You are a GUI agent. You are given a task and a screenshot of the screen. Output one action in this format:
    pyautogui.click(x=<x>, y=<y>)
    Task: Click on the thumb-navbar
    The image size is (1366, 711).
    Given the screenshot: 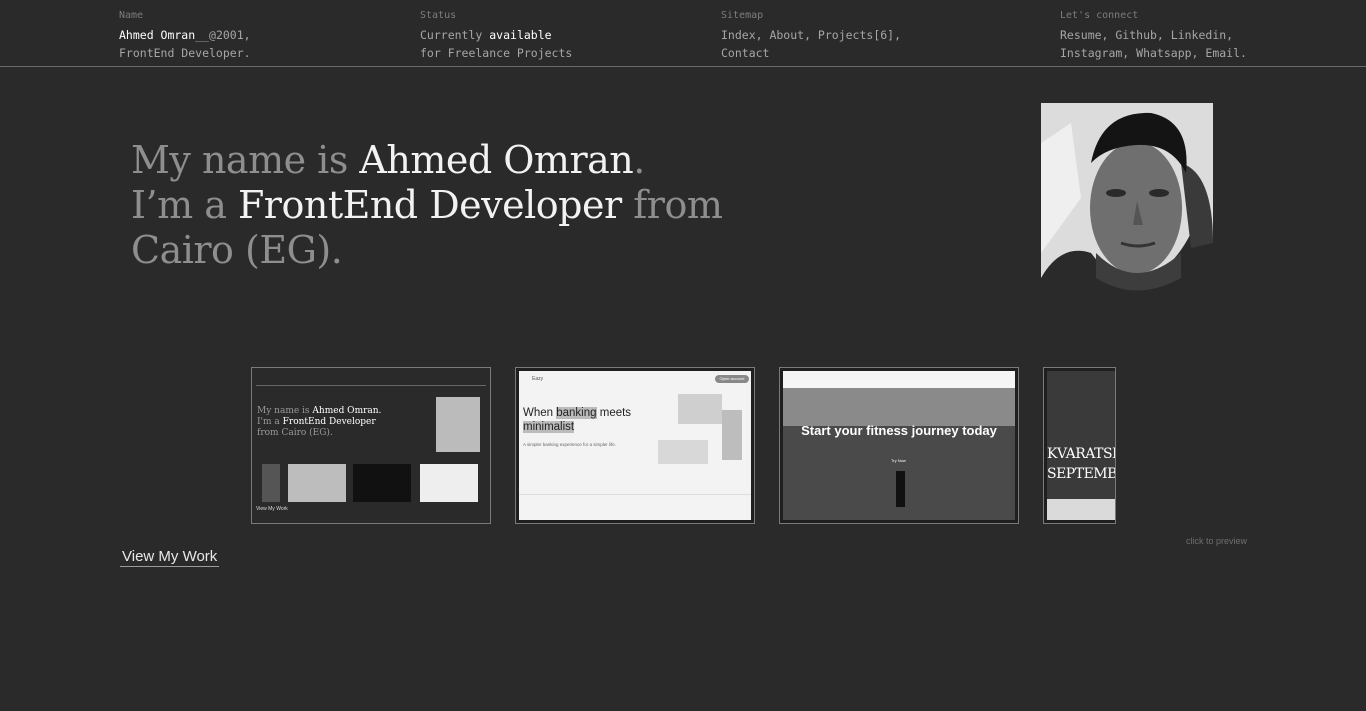 What is the action you would take?
    pyautogui.click(x=899, y=379)
    